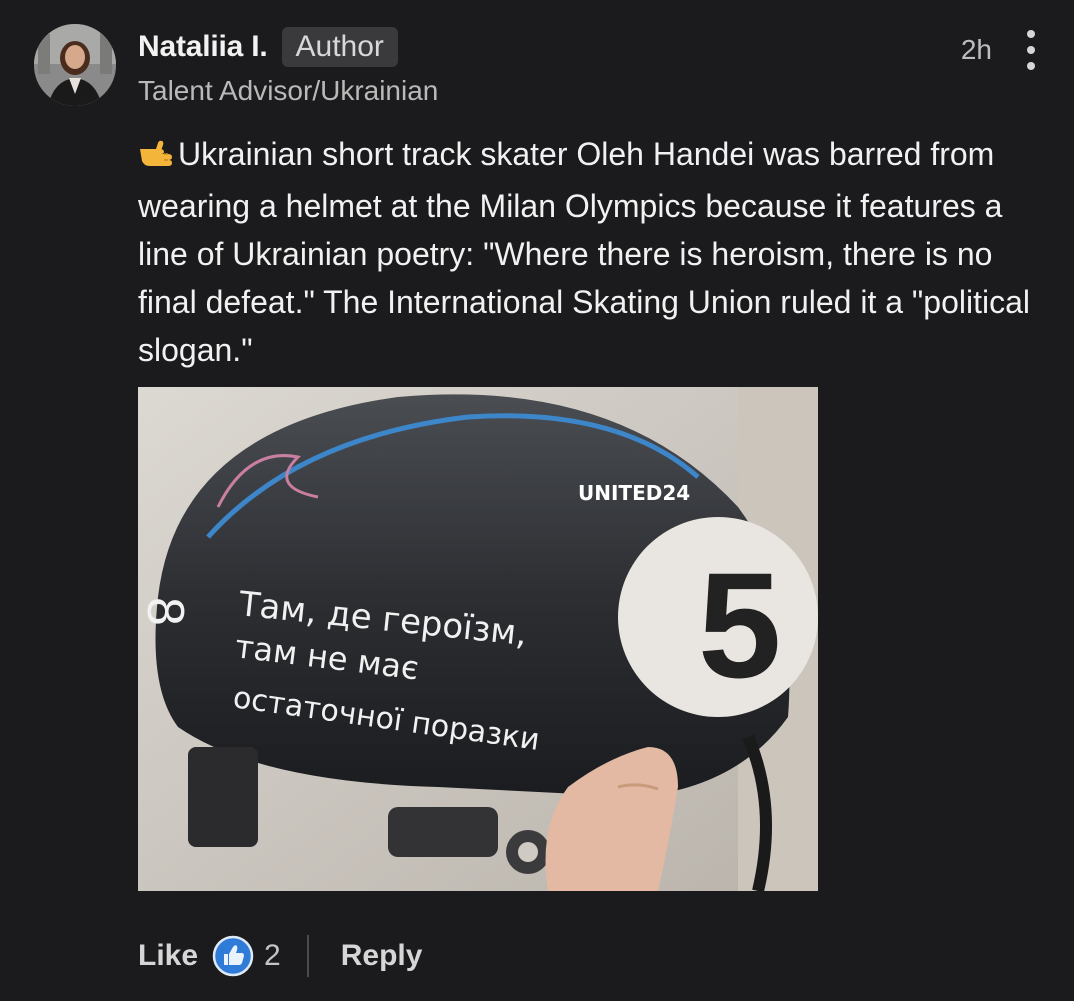 The width and height of the screenshot is (1074, 1001). Describe the element at coordinates (166, 611) in the screenshot. I see `helmet-side-logo: 8` at that location.